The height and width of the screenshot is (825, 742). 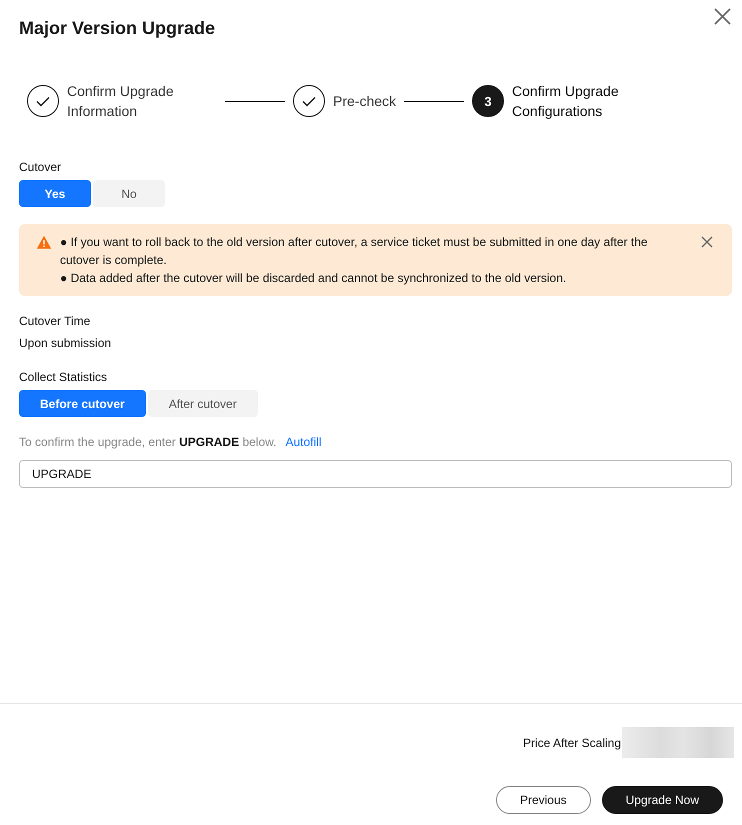 What do you see at coordinates (662, 800) in the screenshot?
I see `upgrade-button: Upgrade Now` at bounding box center [662, 800].